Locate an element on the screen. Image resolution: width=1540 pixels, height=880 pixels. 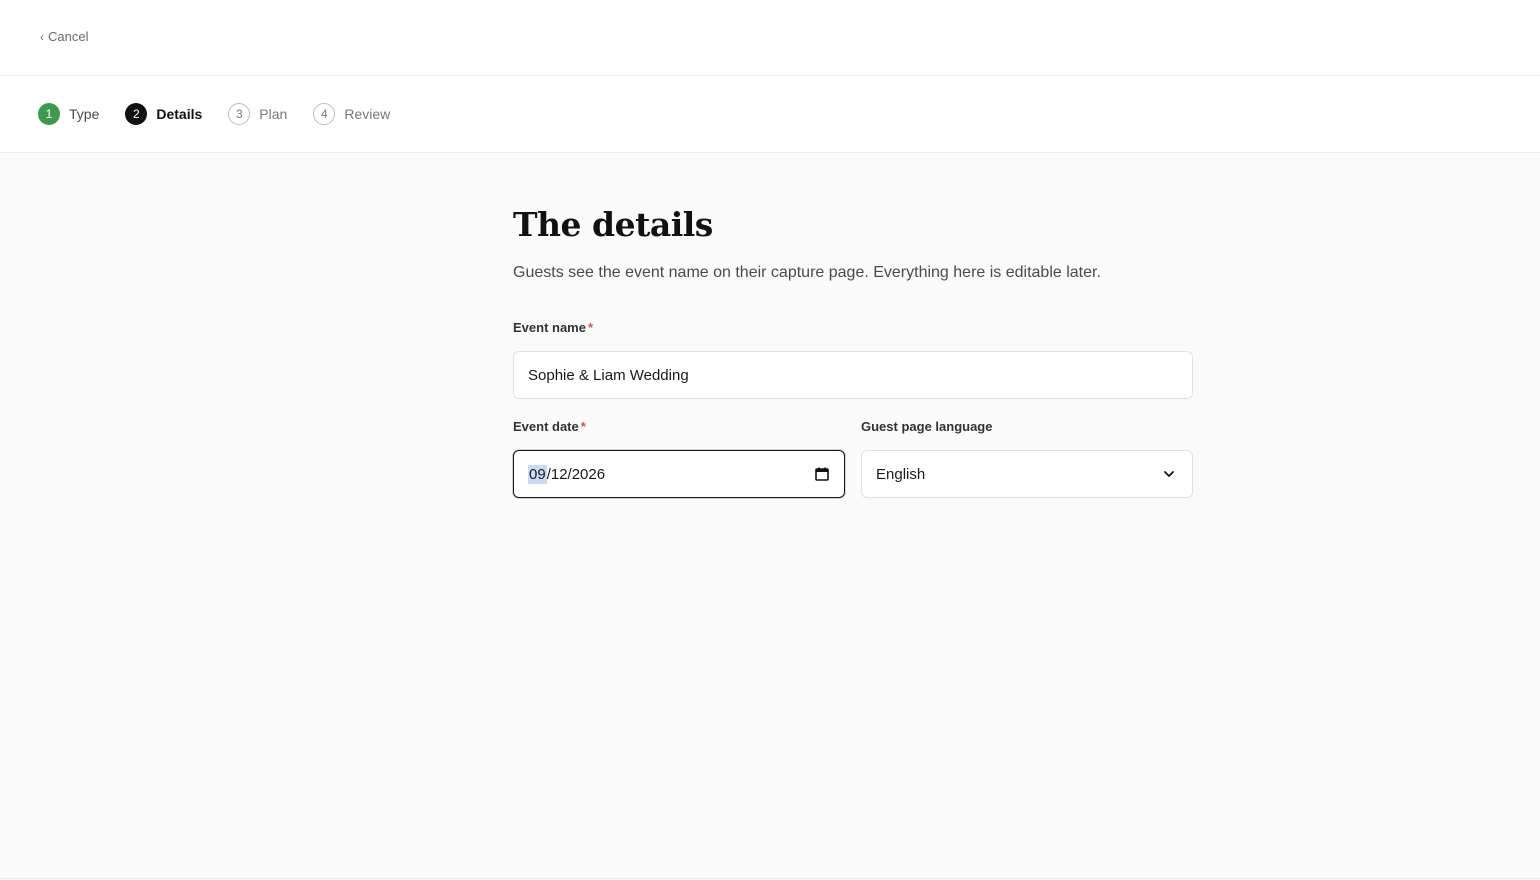
chevron-left-icon: ‹ is located at coordinates (42, 36).